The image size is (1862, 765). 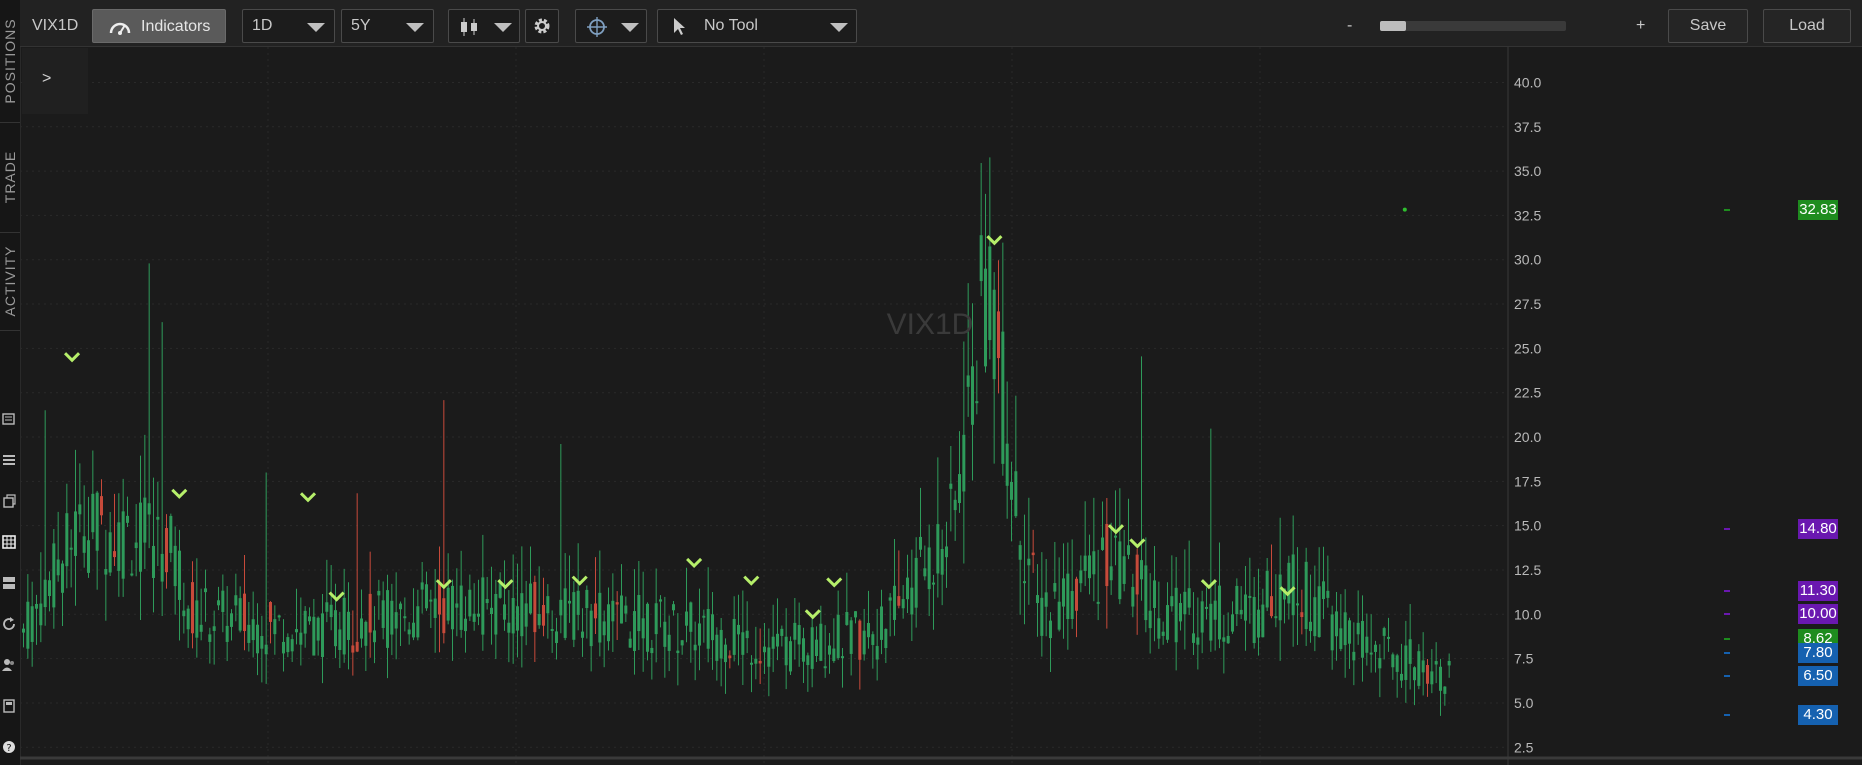 What do you see at coordinates (9, 706) in the screenshot?
I see `calculator-icon` at bounding box center [9, 706].